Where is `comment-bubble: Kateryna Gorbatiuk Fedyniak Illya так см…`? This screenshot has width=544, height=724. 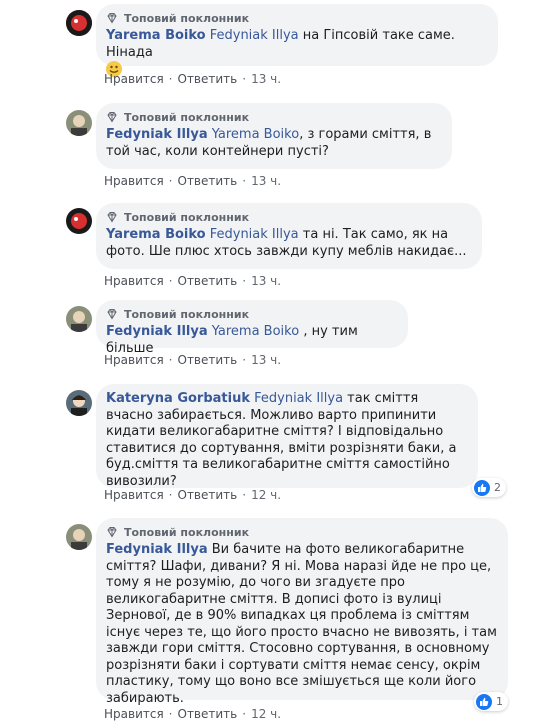 comment-bubble: Kateryna Gorbatiuk Fedyniak Illya так см… is located at coordinates (287, 437).